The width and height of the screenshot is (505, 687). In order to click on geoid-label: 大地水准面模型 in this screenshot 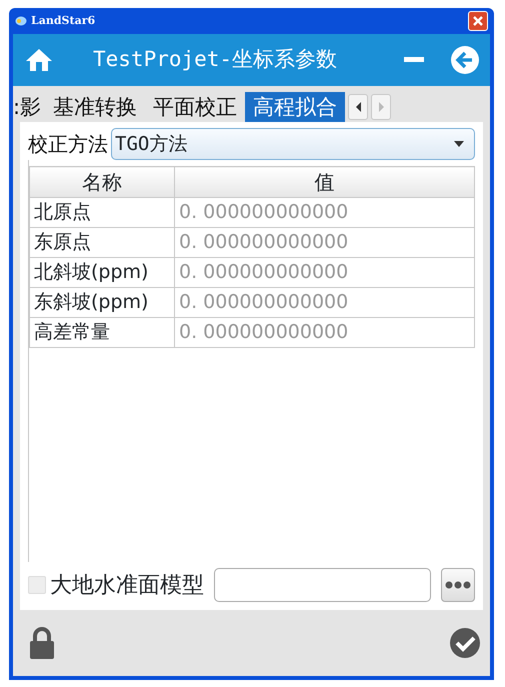, I will do `click(127, 586)`.